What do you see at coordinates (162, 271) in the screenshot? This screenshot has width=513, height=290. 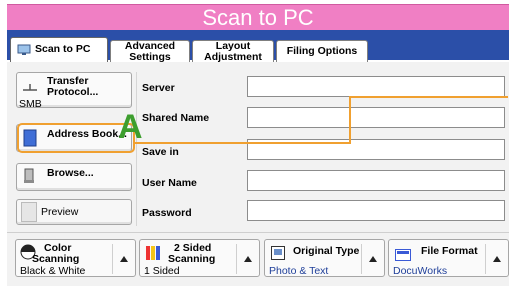 I see `two-sided-value: 1 Sided` at bounding box center [162, 271].